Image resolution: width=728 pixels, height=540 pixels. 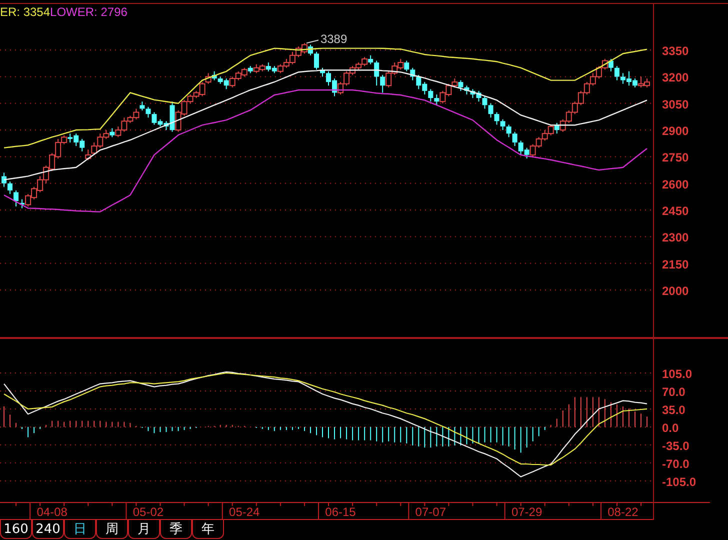 What do you see at coordinates (675, 157) in the screenshot?
I see `axis-label: 2750` at bounding box center [675, 157].